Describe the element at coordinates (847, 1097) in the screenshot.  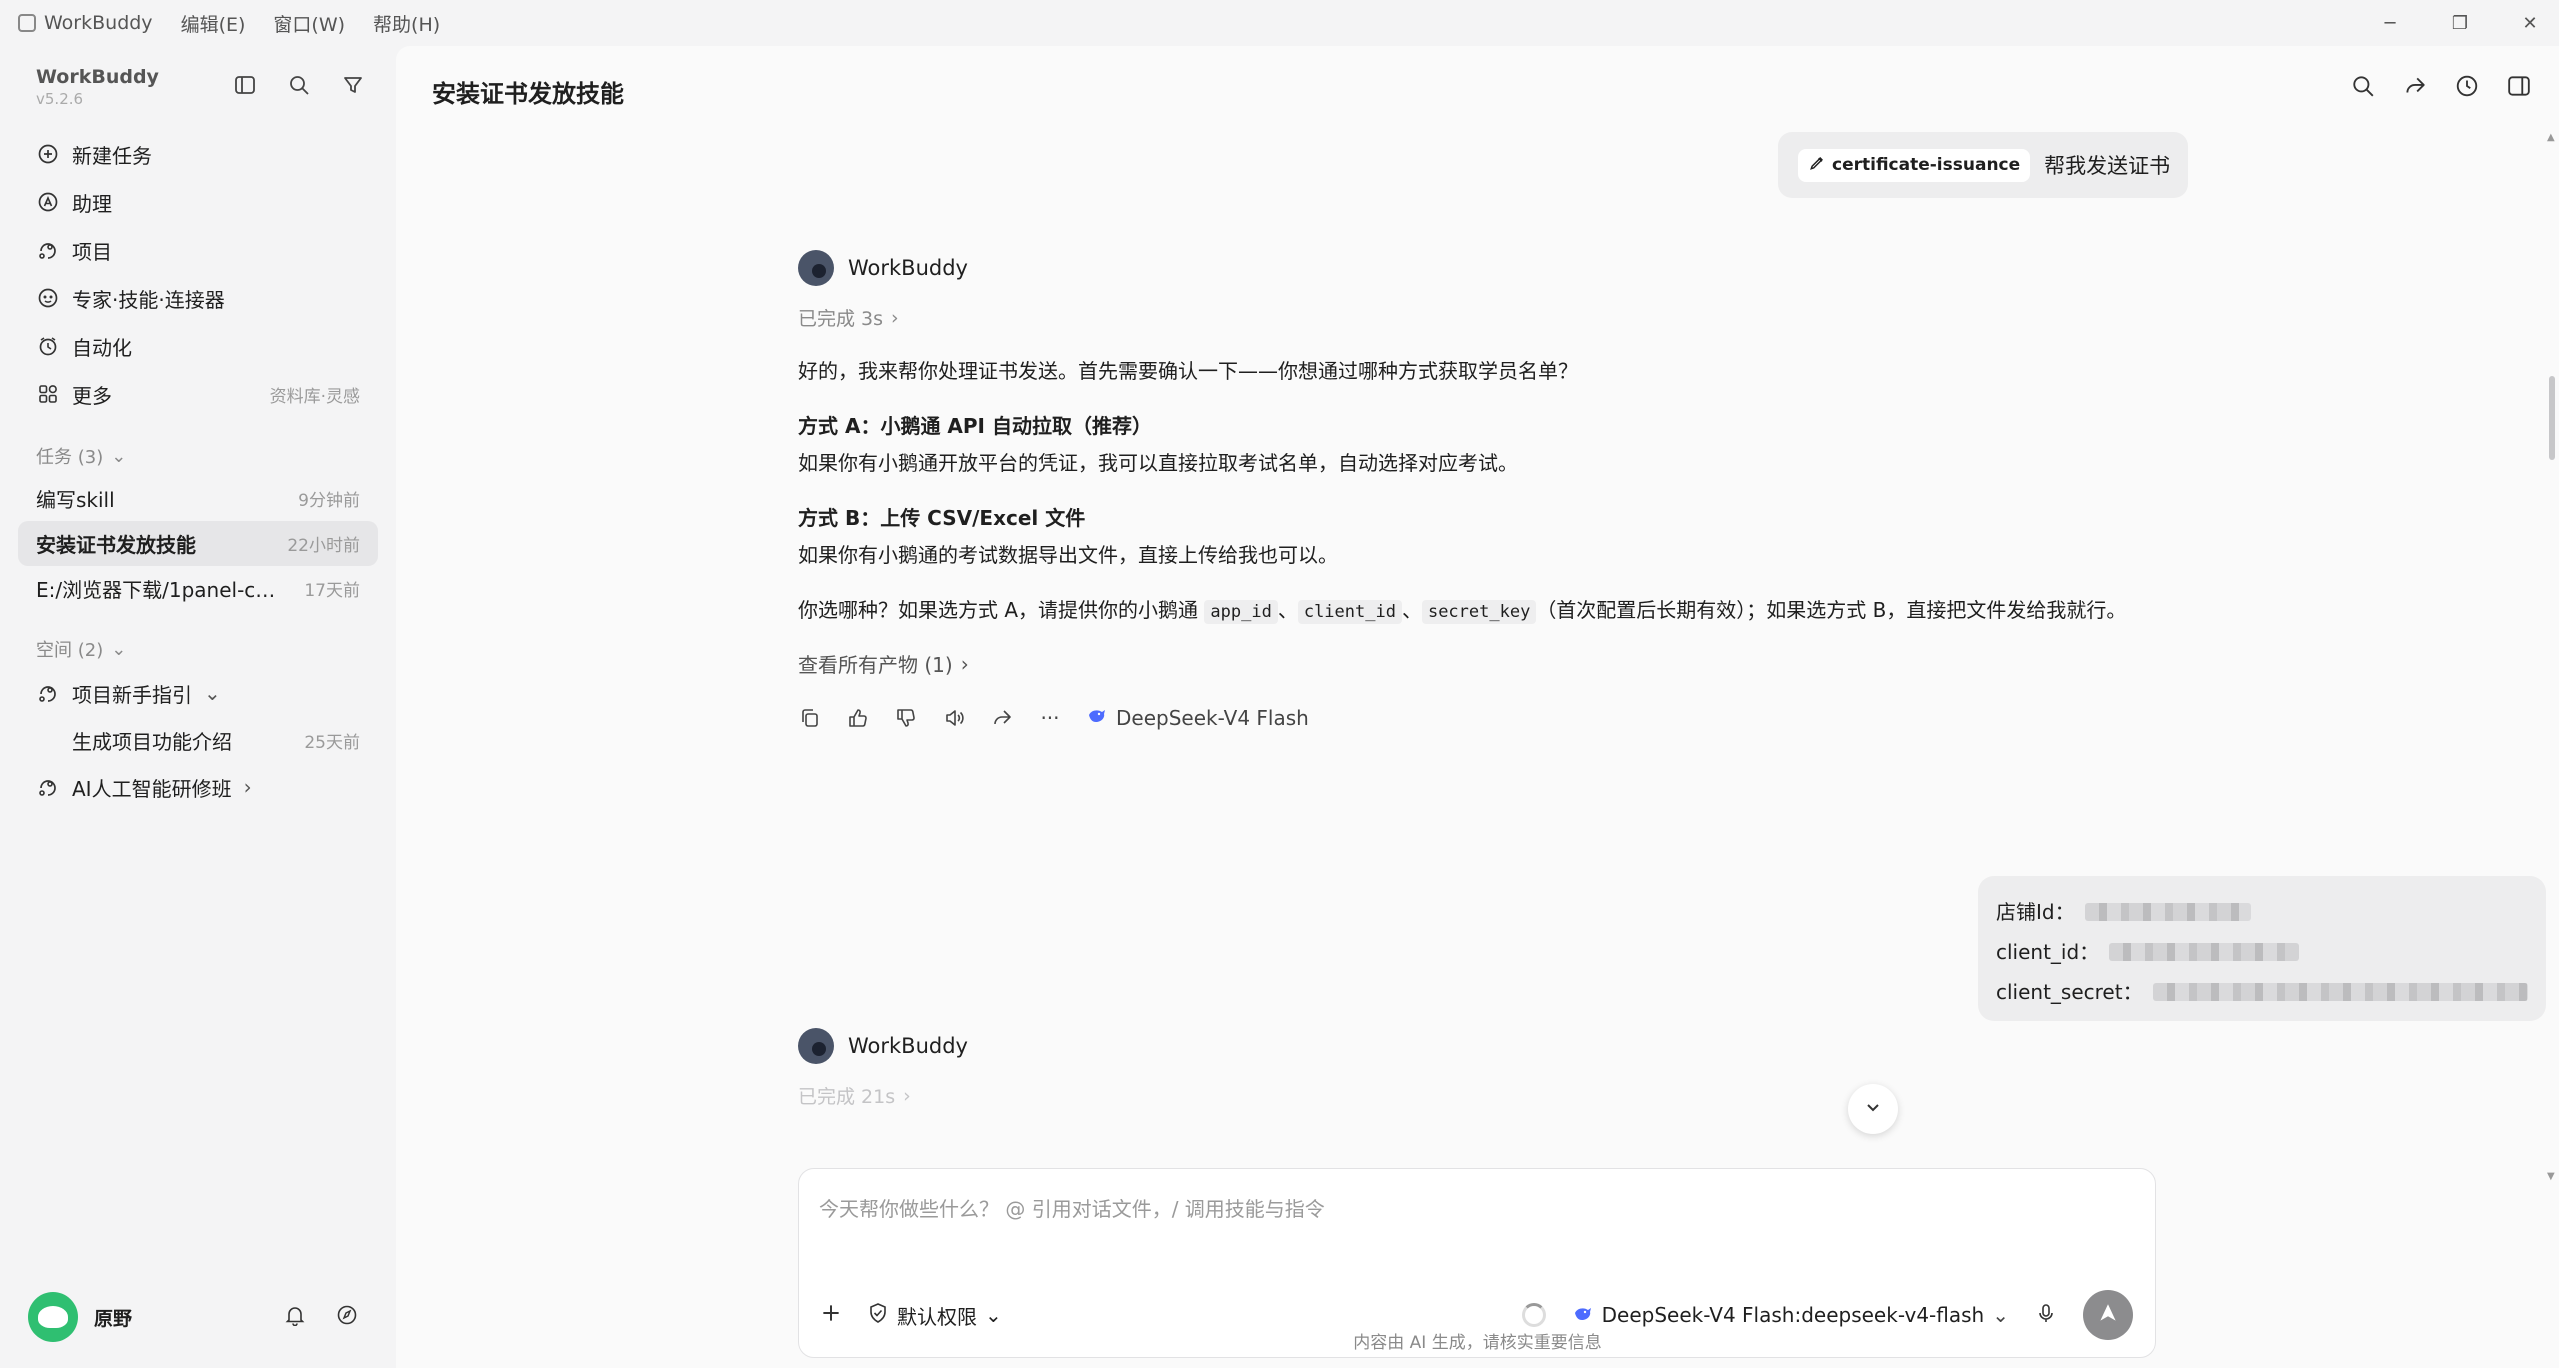
I see `status-text: 已完成 21s` at that location.